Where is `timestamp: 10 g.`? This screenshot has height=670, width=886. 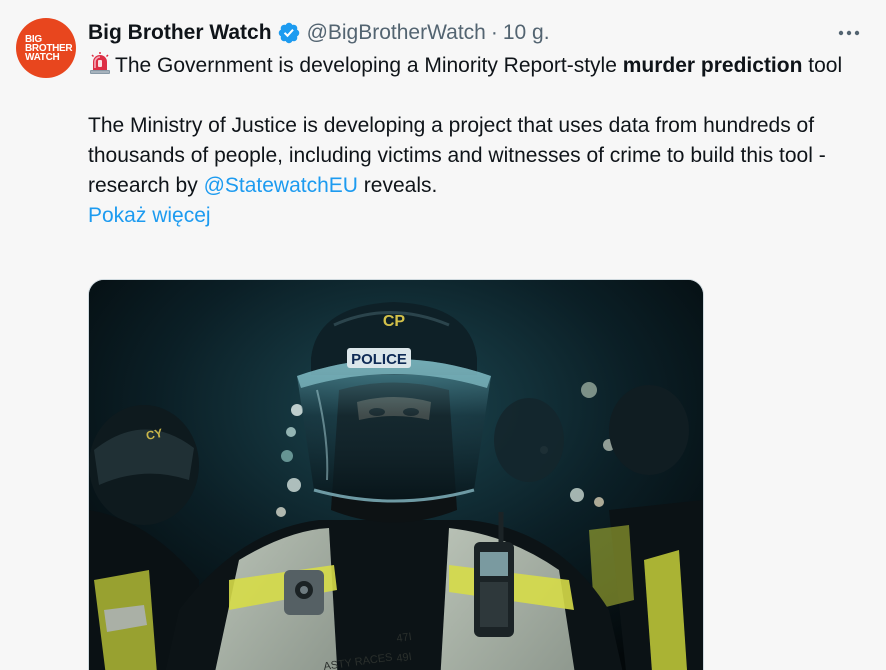 timestamp: 10 g. is located at coordinates (526, 33).